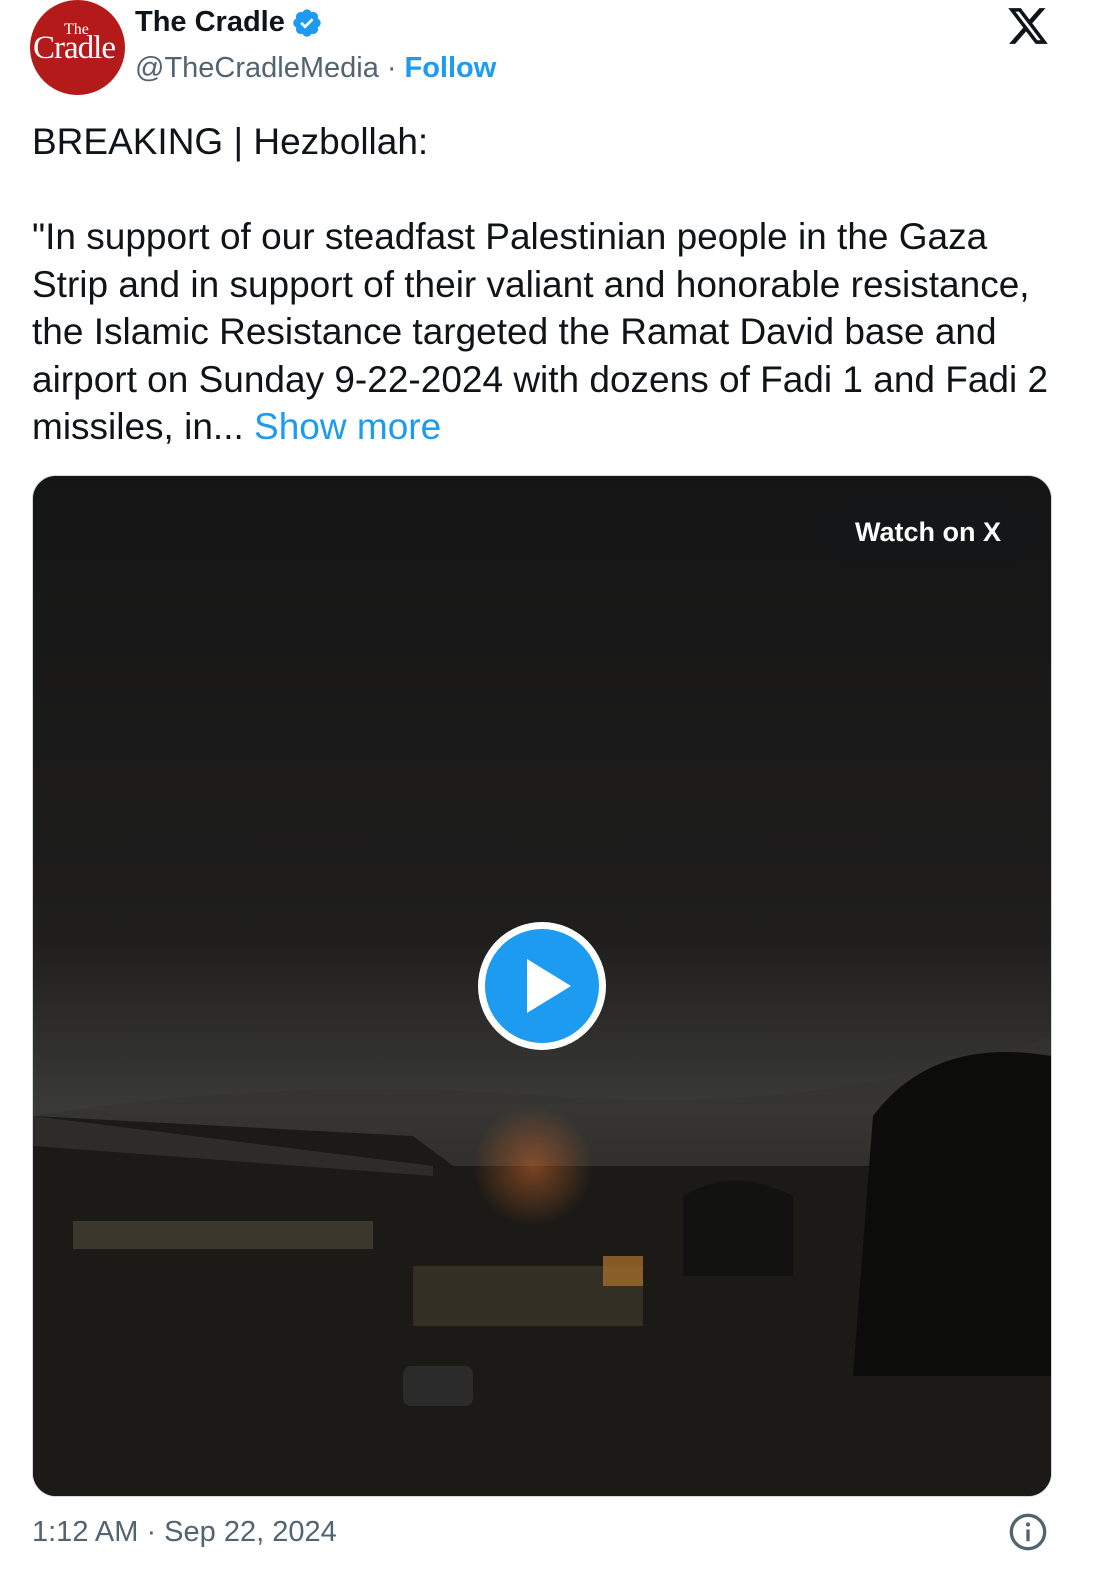 This screenshot has width=1094, height=1584. I want to click on tweet-footer: 1:12 AM · Sep 22, 2024, so click(547, 1534).